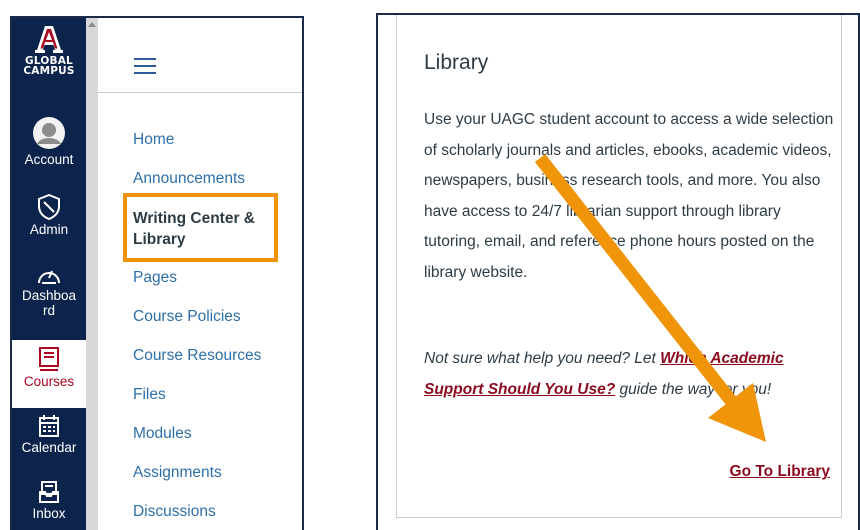 This screenshot has width=860, height=530. I want to click on nav-label-dashboard-line1: Dashboa, so click(49, 295).